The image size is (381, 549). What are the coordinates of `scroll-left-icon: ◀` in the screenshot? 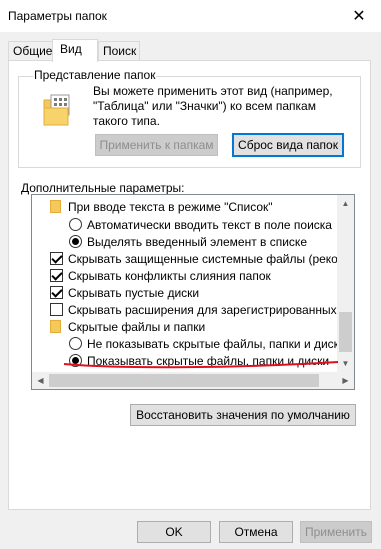 It's located at (40, 380).